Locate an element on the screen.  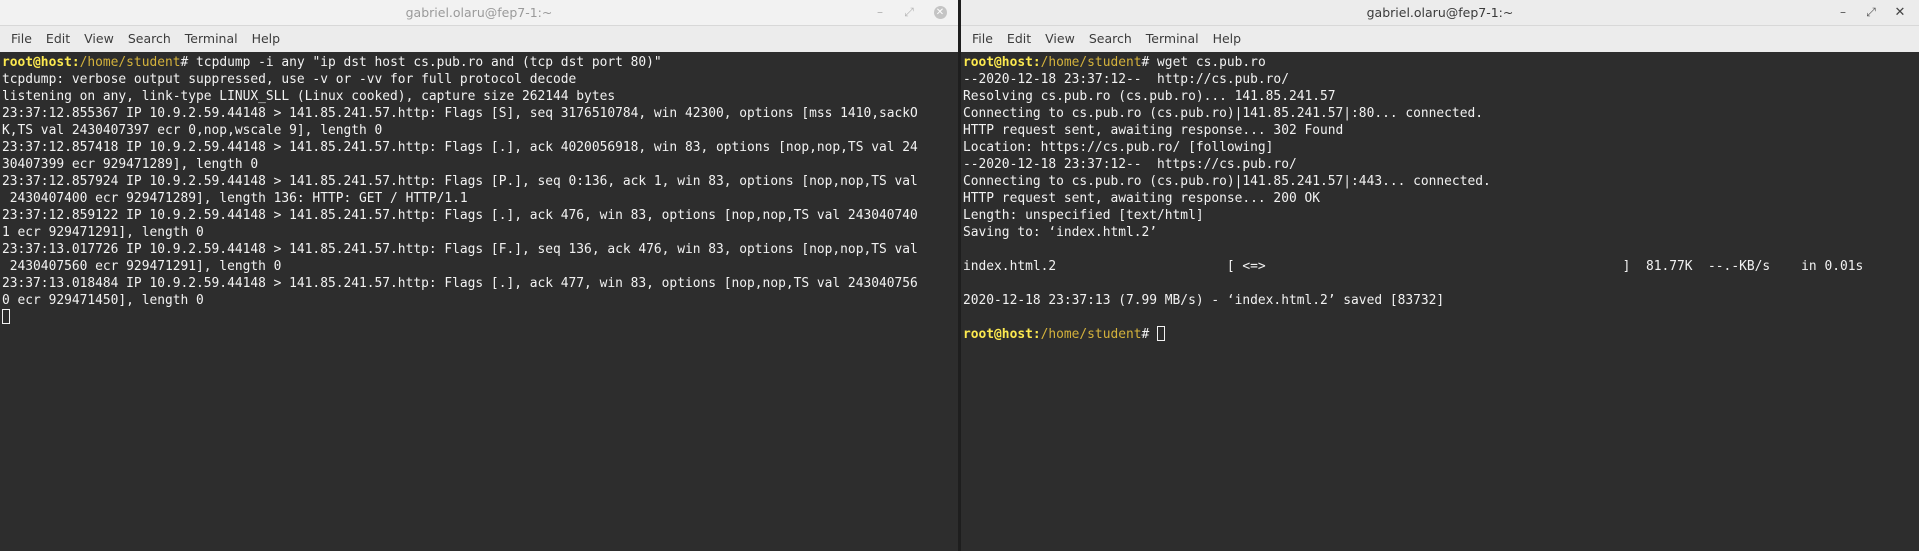
output-line: Saving to: ‘index.html.2’ is located at coordinates (1060, 232).